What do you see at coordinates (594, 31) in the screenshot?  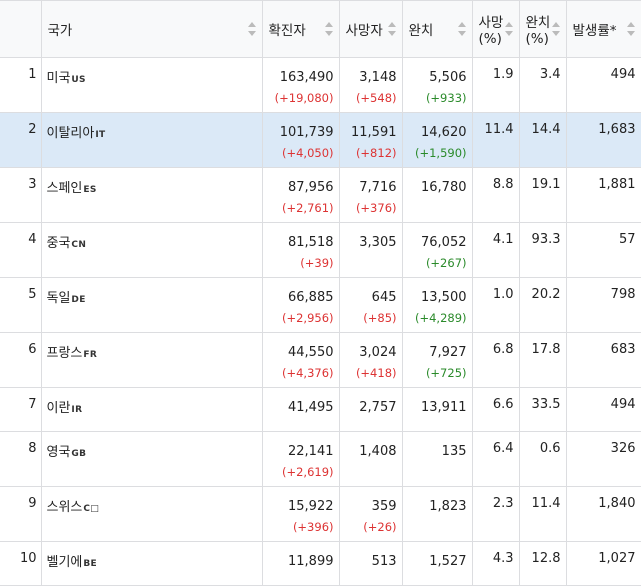 I see `incidence-header-label: 발생률*` at bounding box center [594, 31].